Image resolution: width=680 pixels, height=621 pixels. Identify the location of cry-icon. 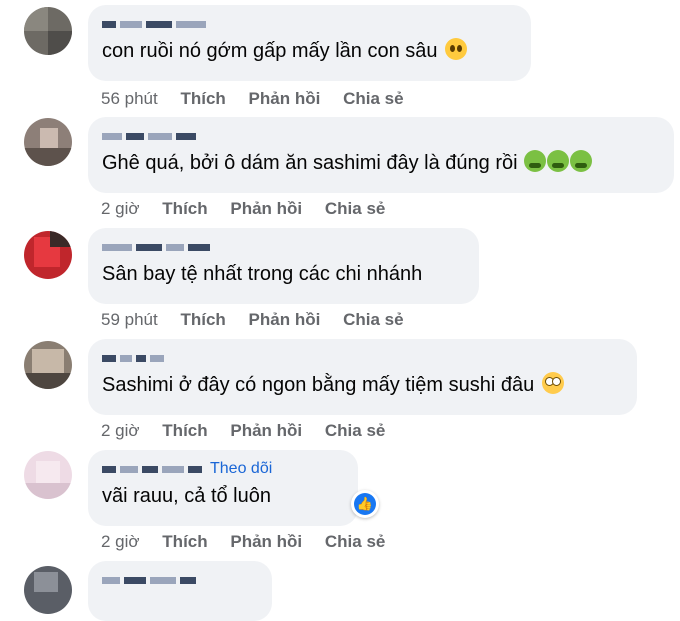
(456, 49).